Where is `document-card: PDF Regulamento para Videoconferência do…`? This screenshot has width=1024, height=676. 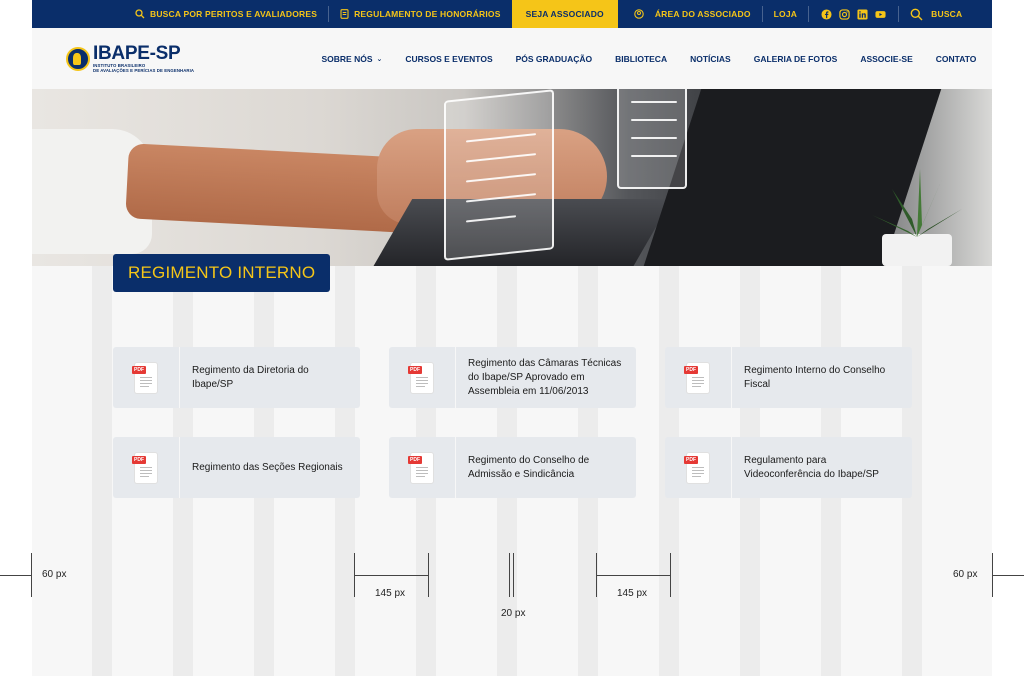 document-card: PDF Regulamento para Videoconferência do… is located at coordinates (788, 467).